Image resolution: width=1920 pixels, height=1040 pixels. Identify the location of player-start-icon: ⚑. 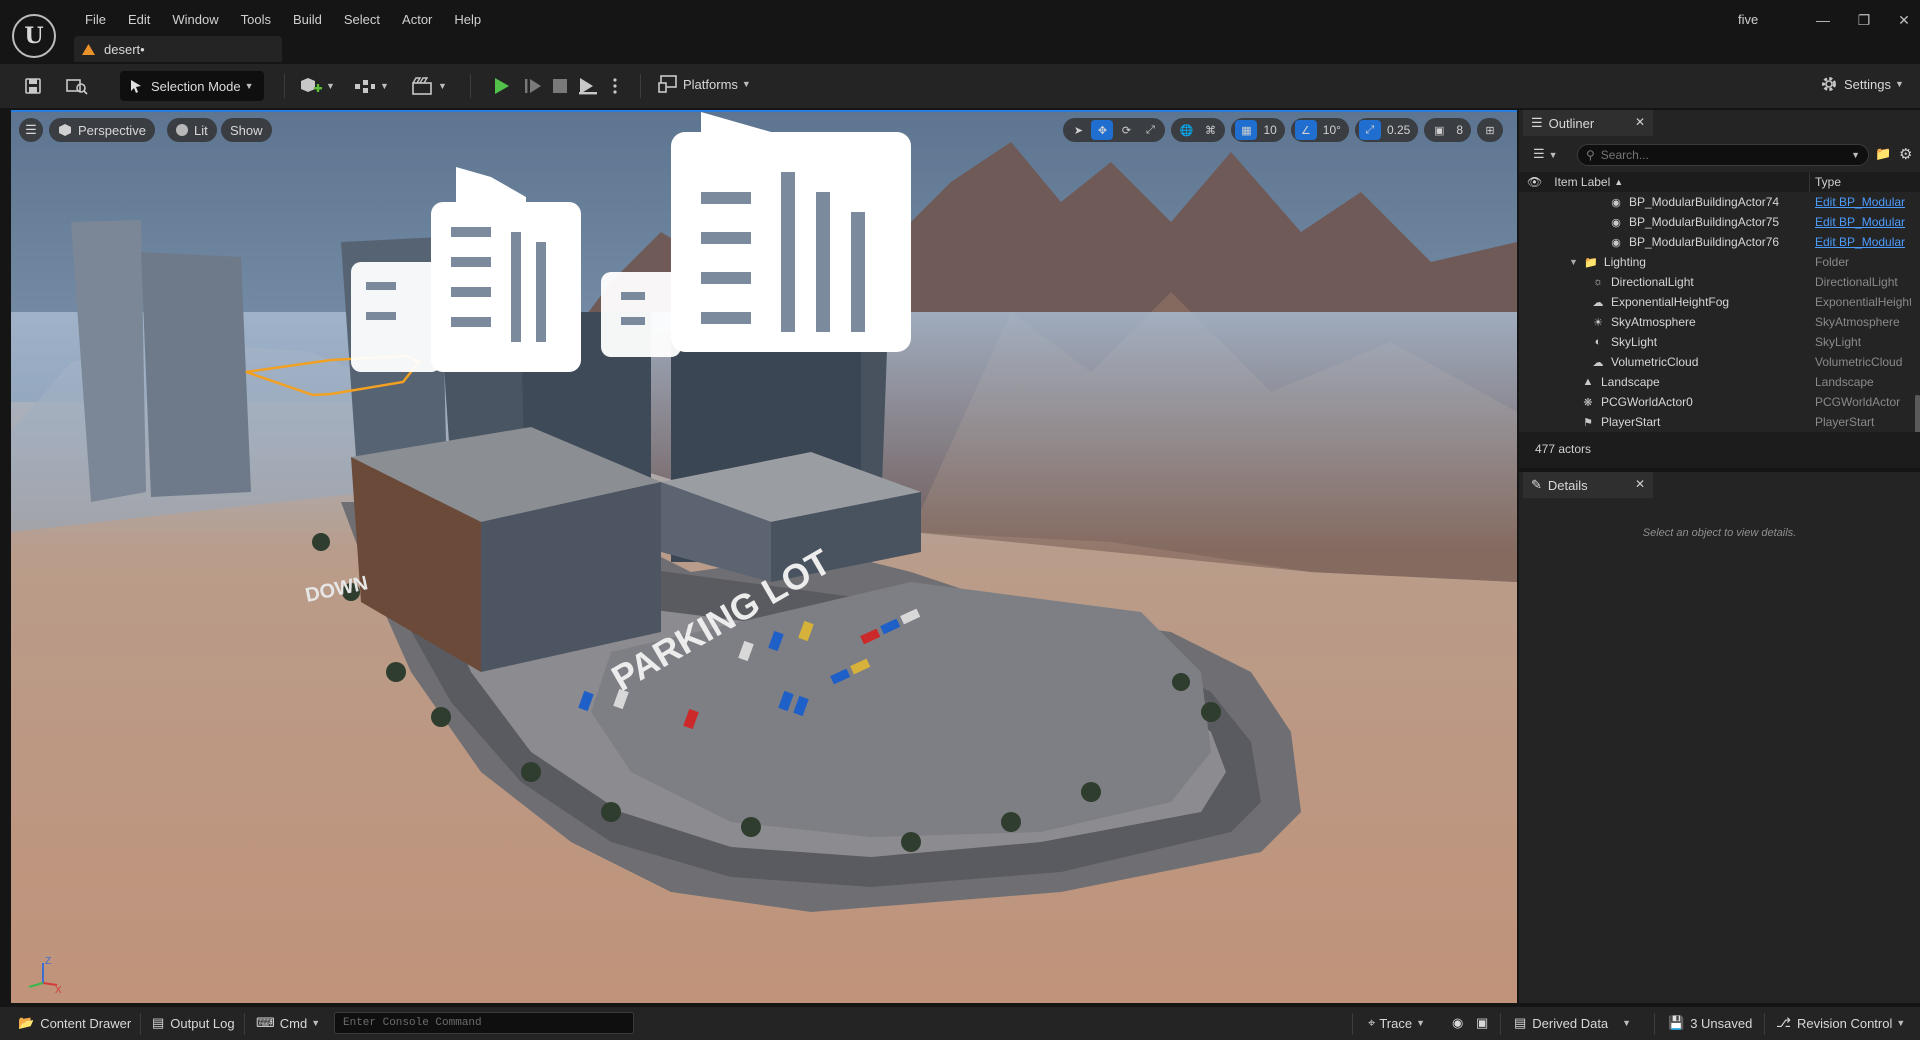
(1588, 422).